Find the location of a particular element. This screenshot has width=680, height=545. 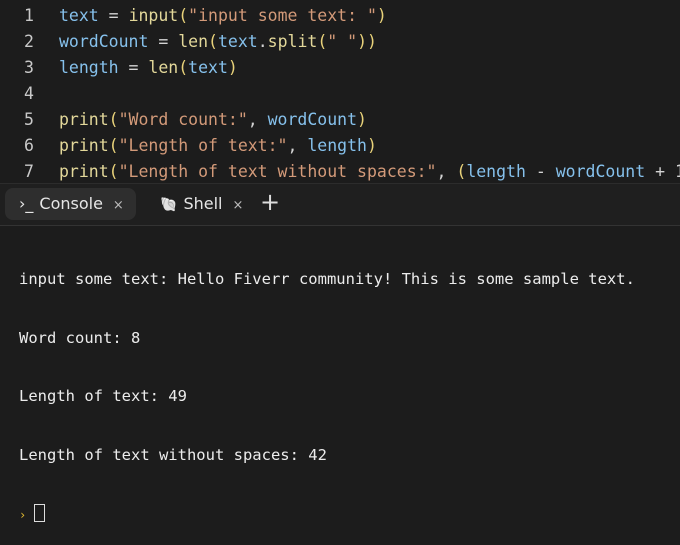

line-number: 2 is located at coordinates (29, 41).